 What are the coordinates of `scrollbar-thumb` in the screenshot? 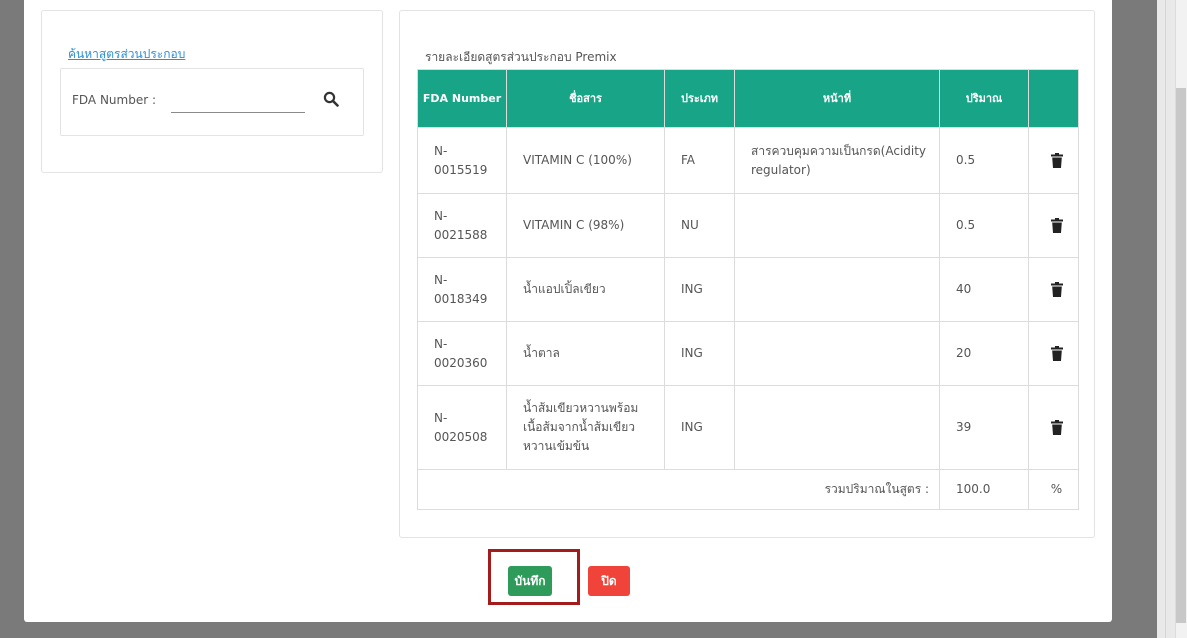 It's located at (1181, 355).